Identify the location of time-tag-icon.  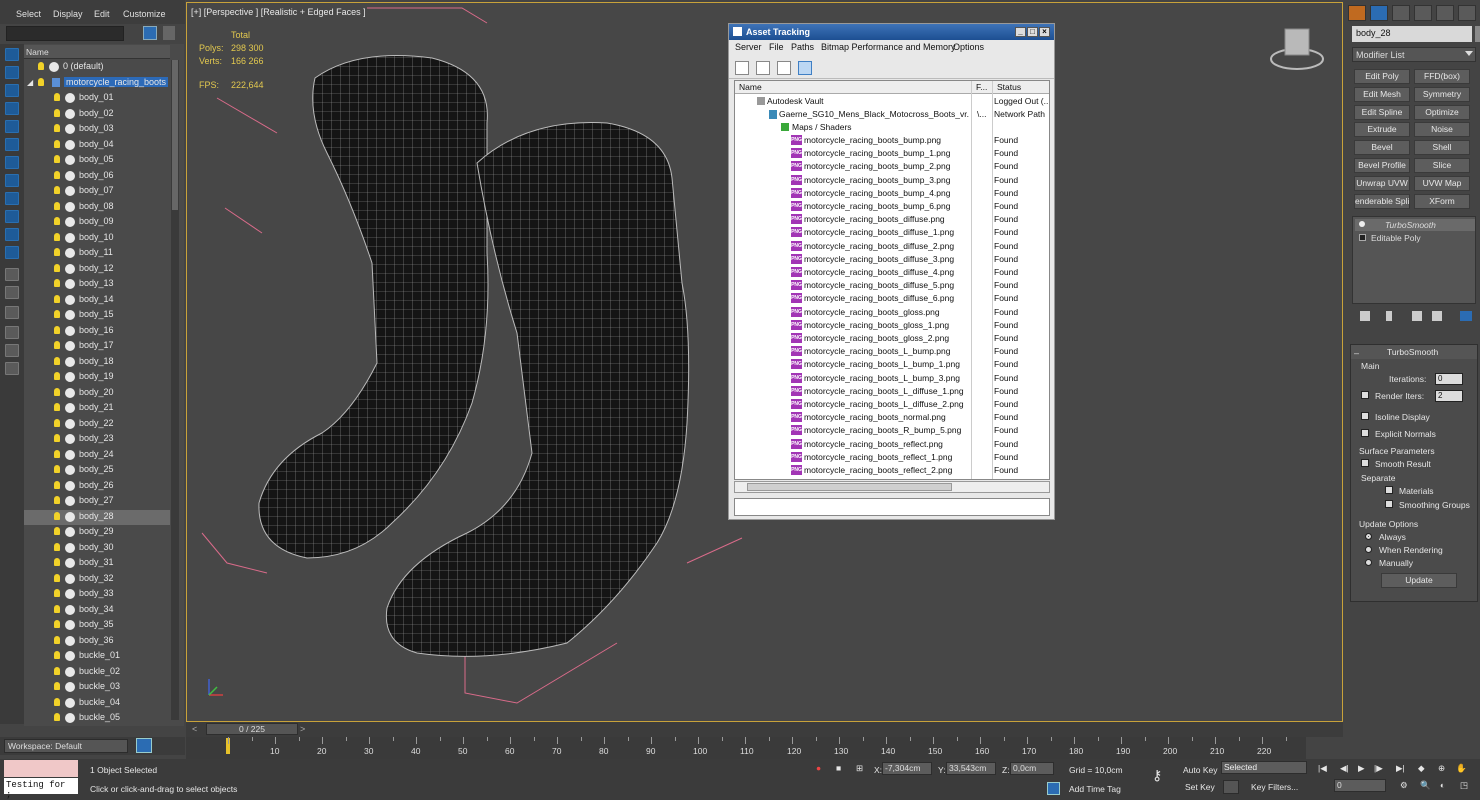
(1053, 788).